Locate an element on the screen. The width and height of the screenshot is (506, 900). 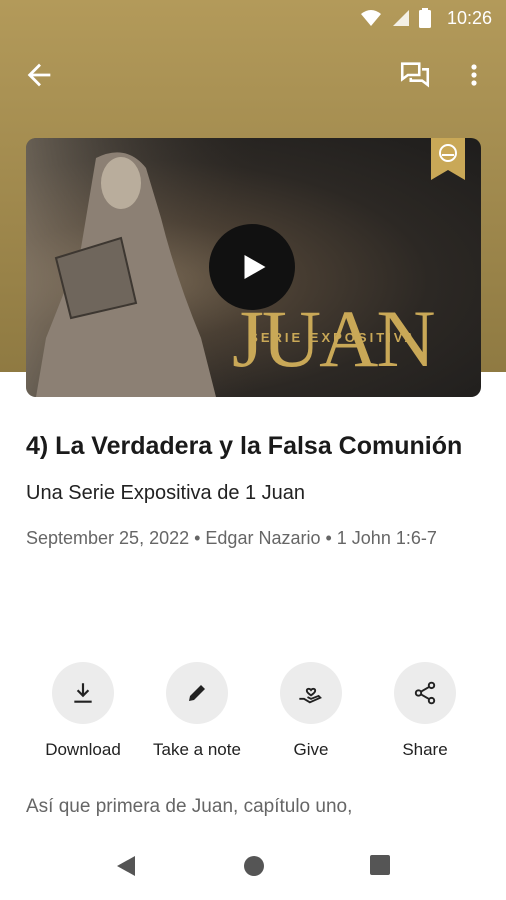
download-action: Download is located at coordinates (83, 711).